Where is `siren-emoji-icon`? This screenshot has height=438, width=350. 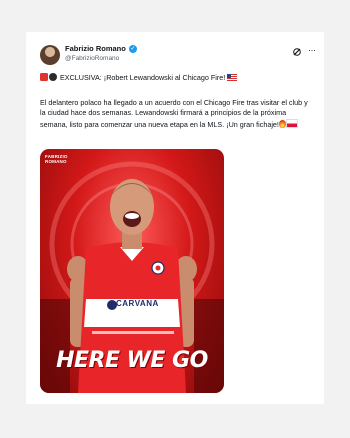 siren-emoji-icon is located at coordinates (44, 77).